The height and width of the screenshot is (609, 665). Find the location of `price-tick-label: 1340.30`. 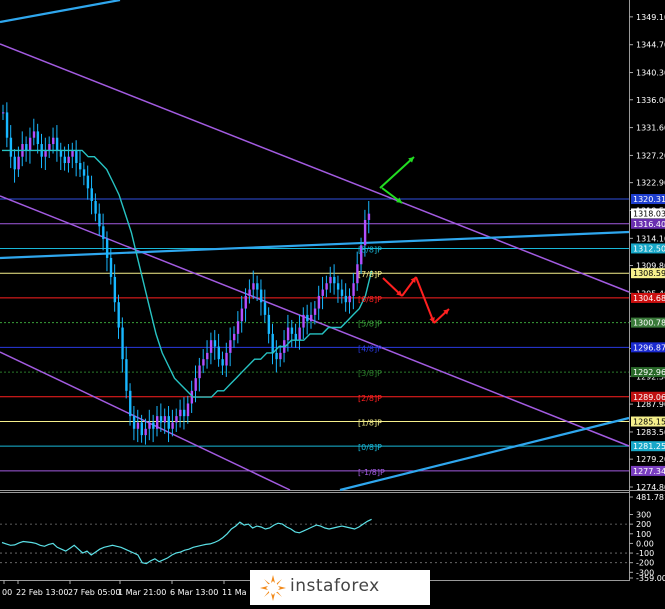

price-tick-label: 1340.30 is located at coordinates (650, 73).